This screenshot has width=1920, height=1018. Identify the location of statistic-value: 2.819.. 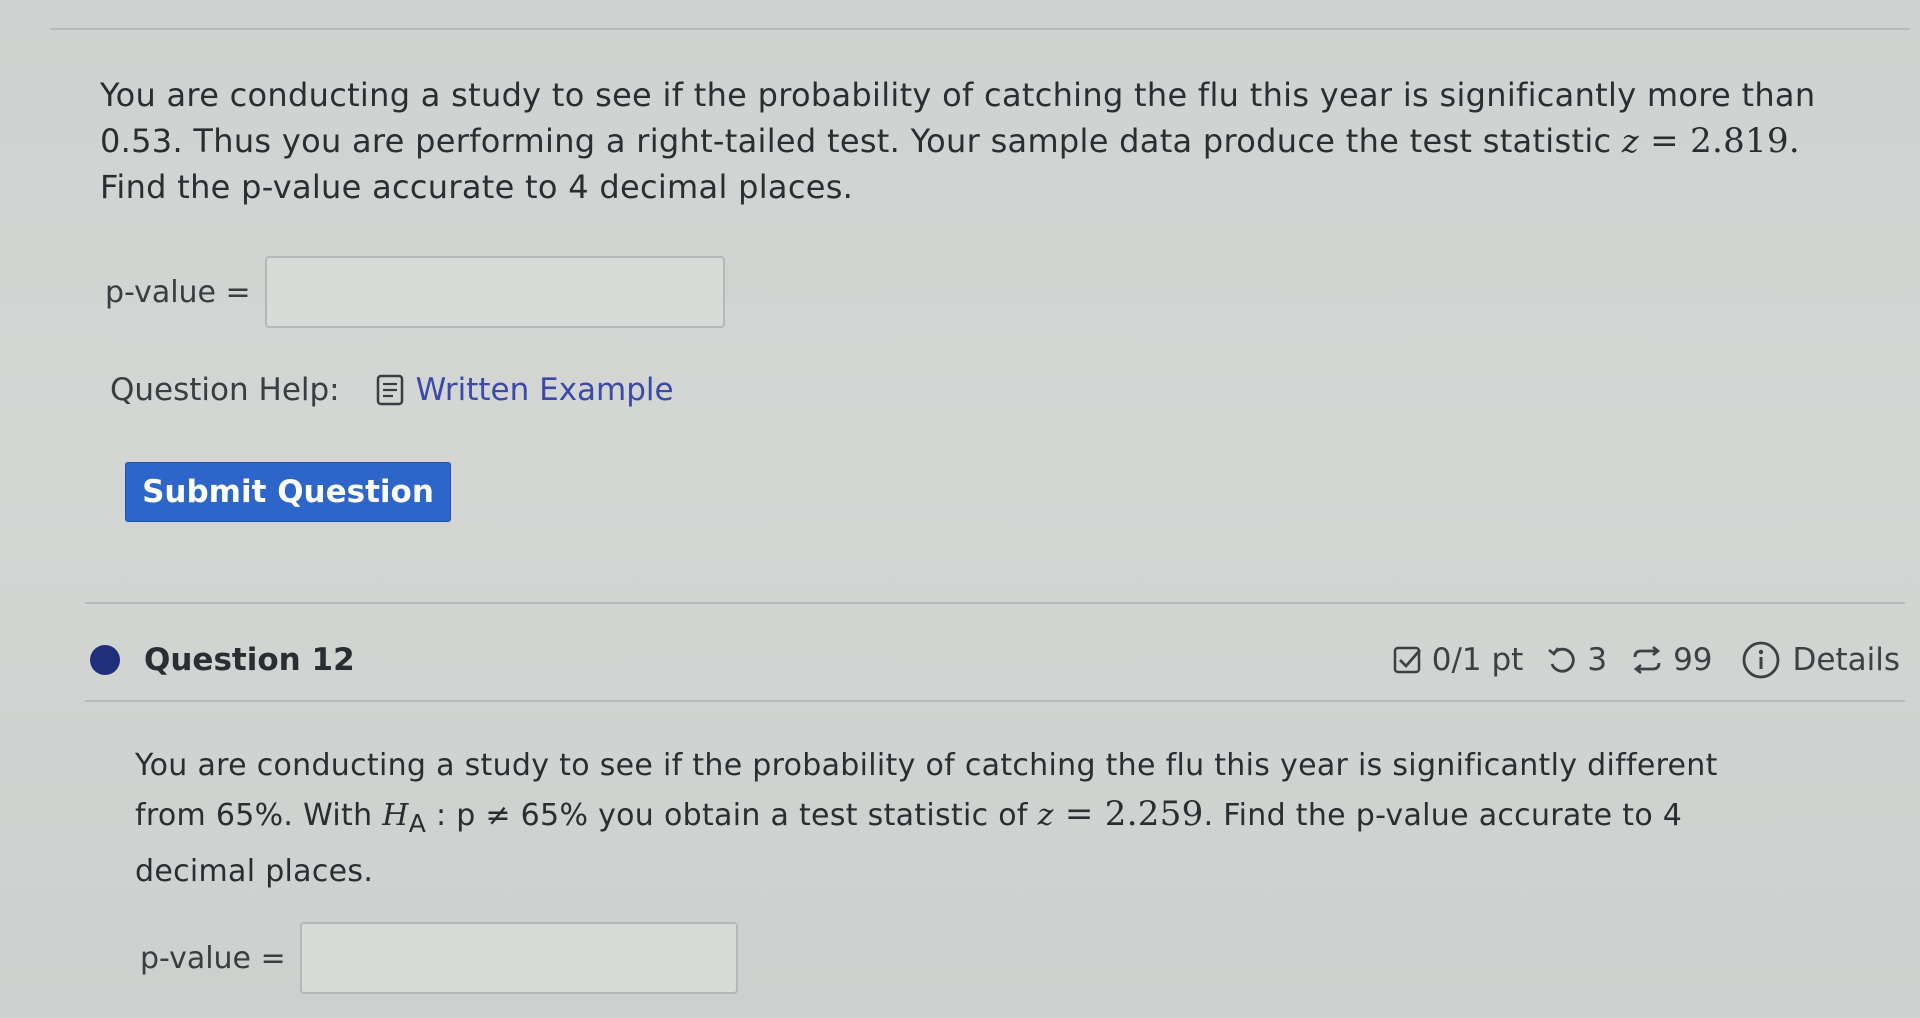
(1745, 141).